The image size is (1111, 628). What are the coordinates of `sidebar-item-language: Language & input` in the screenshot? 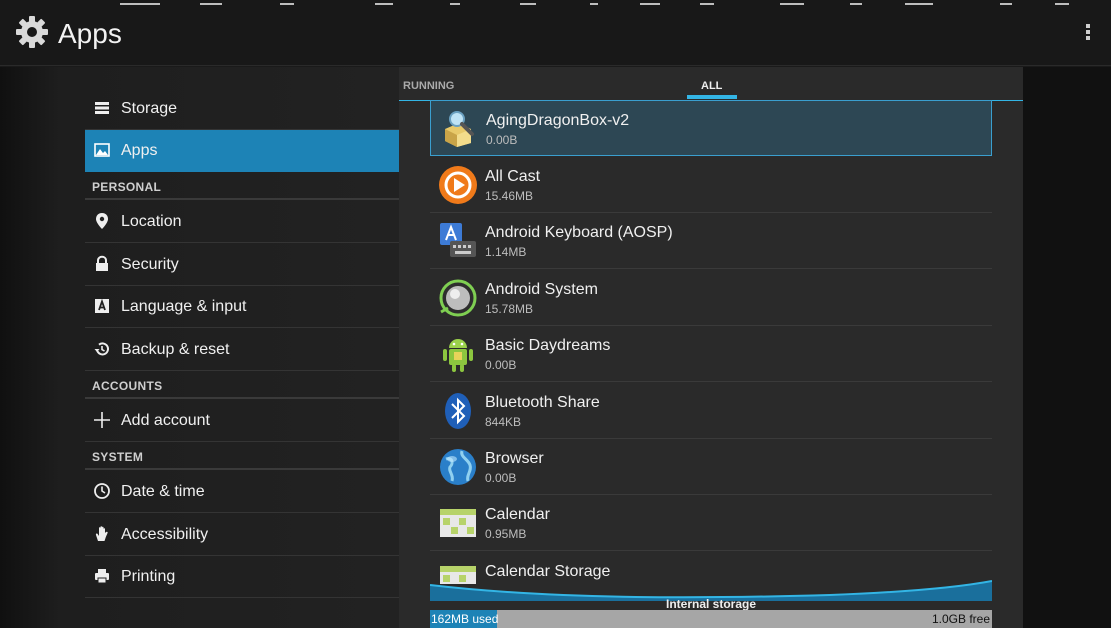 It's located at (242, 307).